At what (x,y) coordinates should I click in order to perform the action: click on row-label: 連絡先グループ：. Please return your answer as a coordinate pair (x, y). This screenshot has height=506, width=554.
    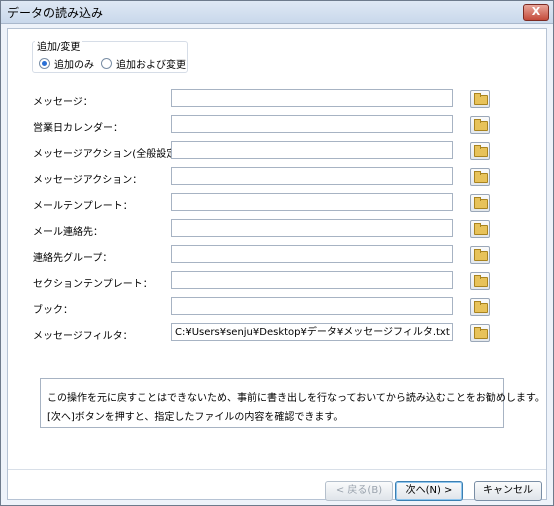
    Looking at the image, I should click on (73, 258).